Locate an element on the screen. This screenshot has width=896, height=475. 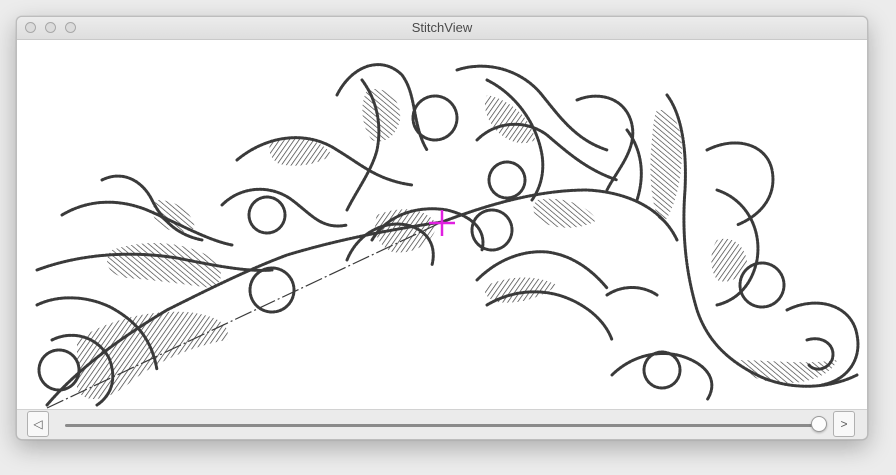
title-bar: StitchView is located at coordinates (442, 28).